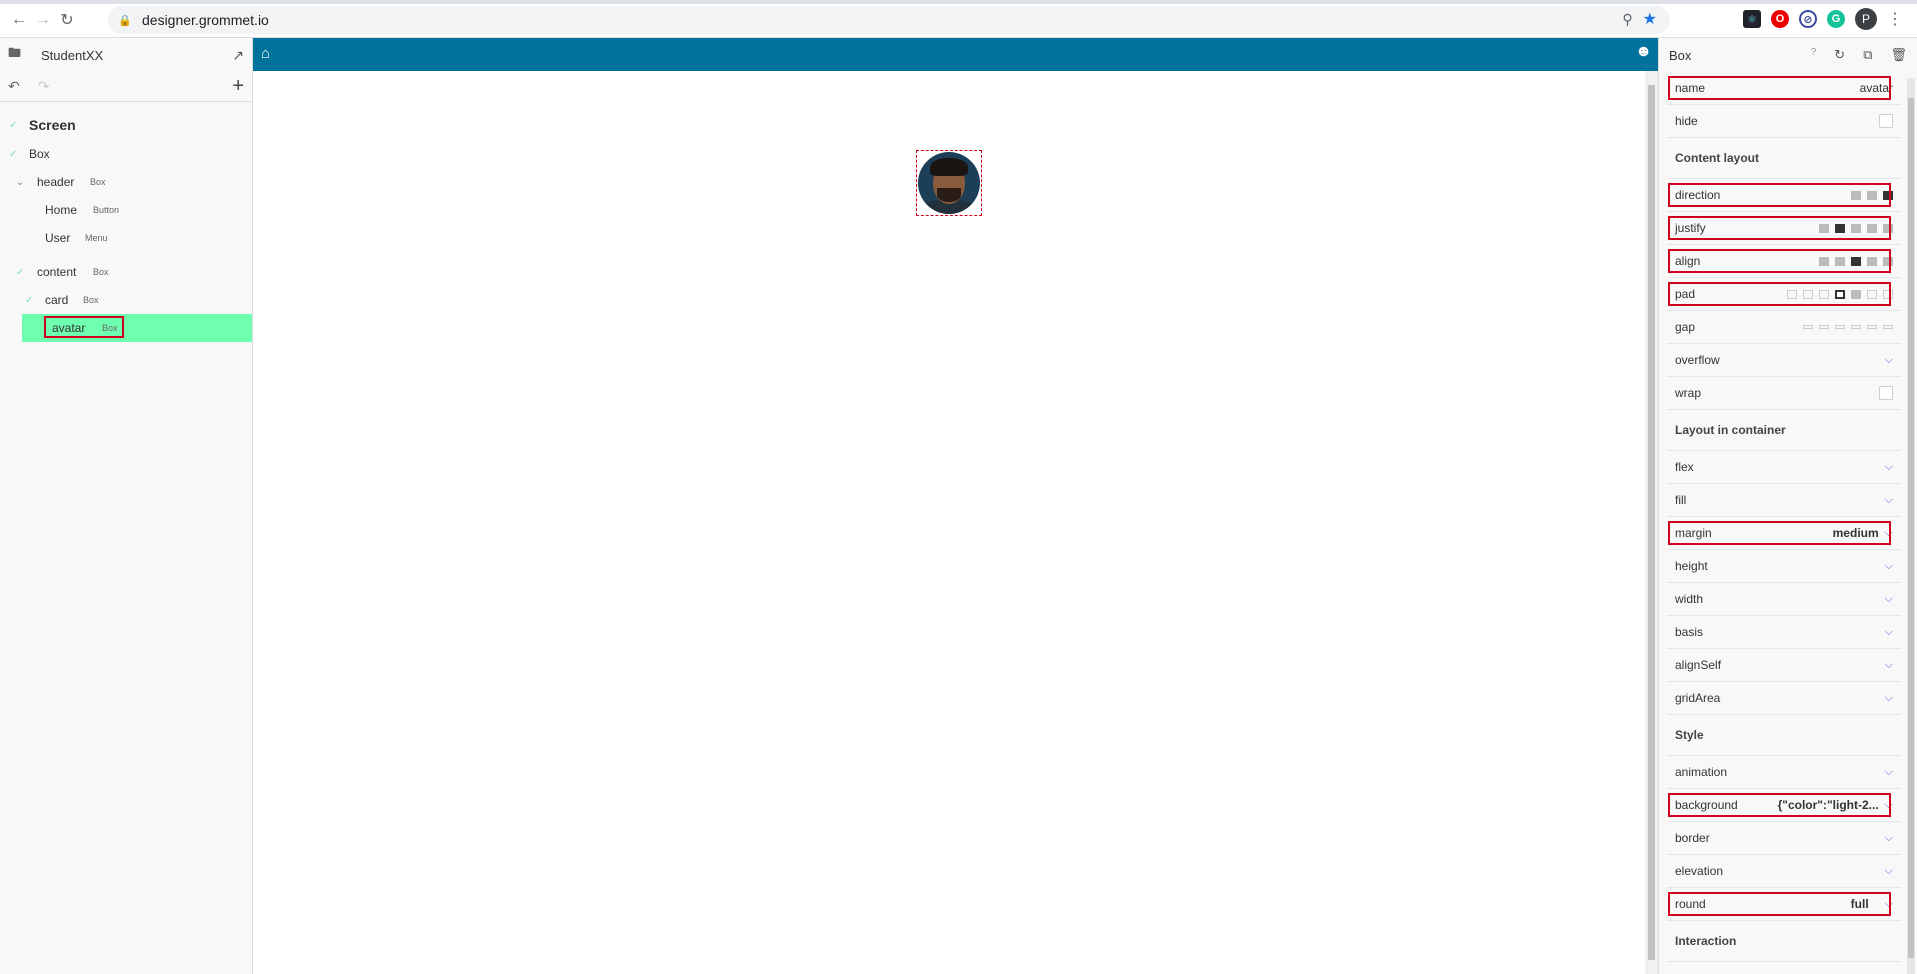 The height and width of the screenshot is (974, 1917). I want to click on address-bar: 🔒 designer.grommet.io, so click(889, 20).